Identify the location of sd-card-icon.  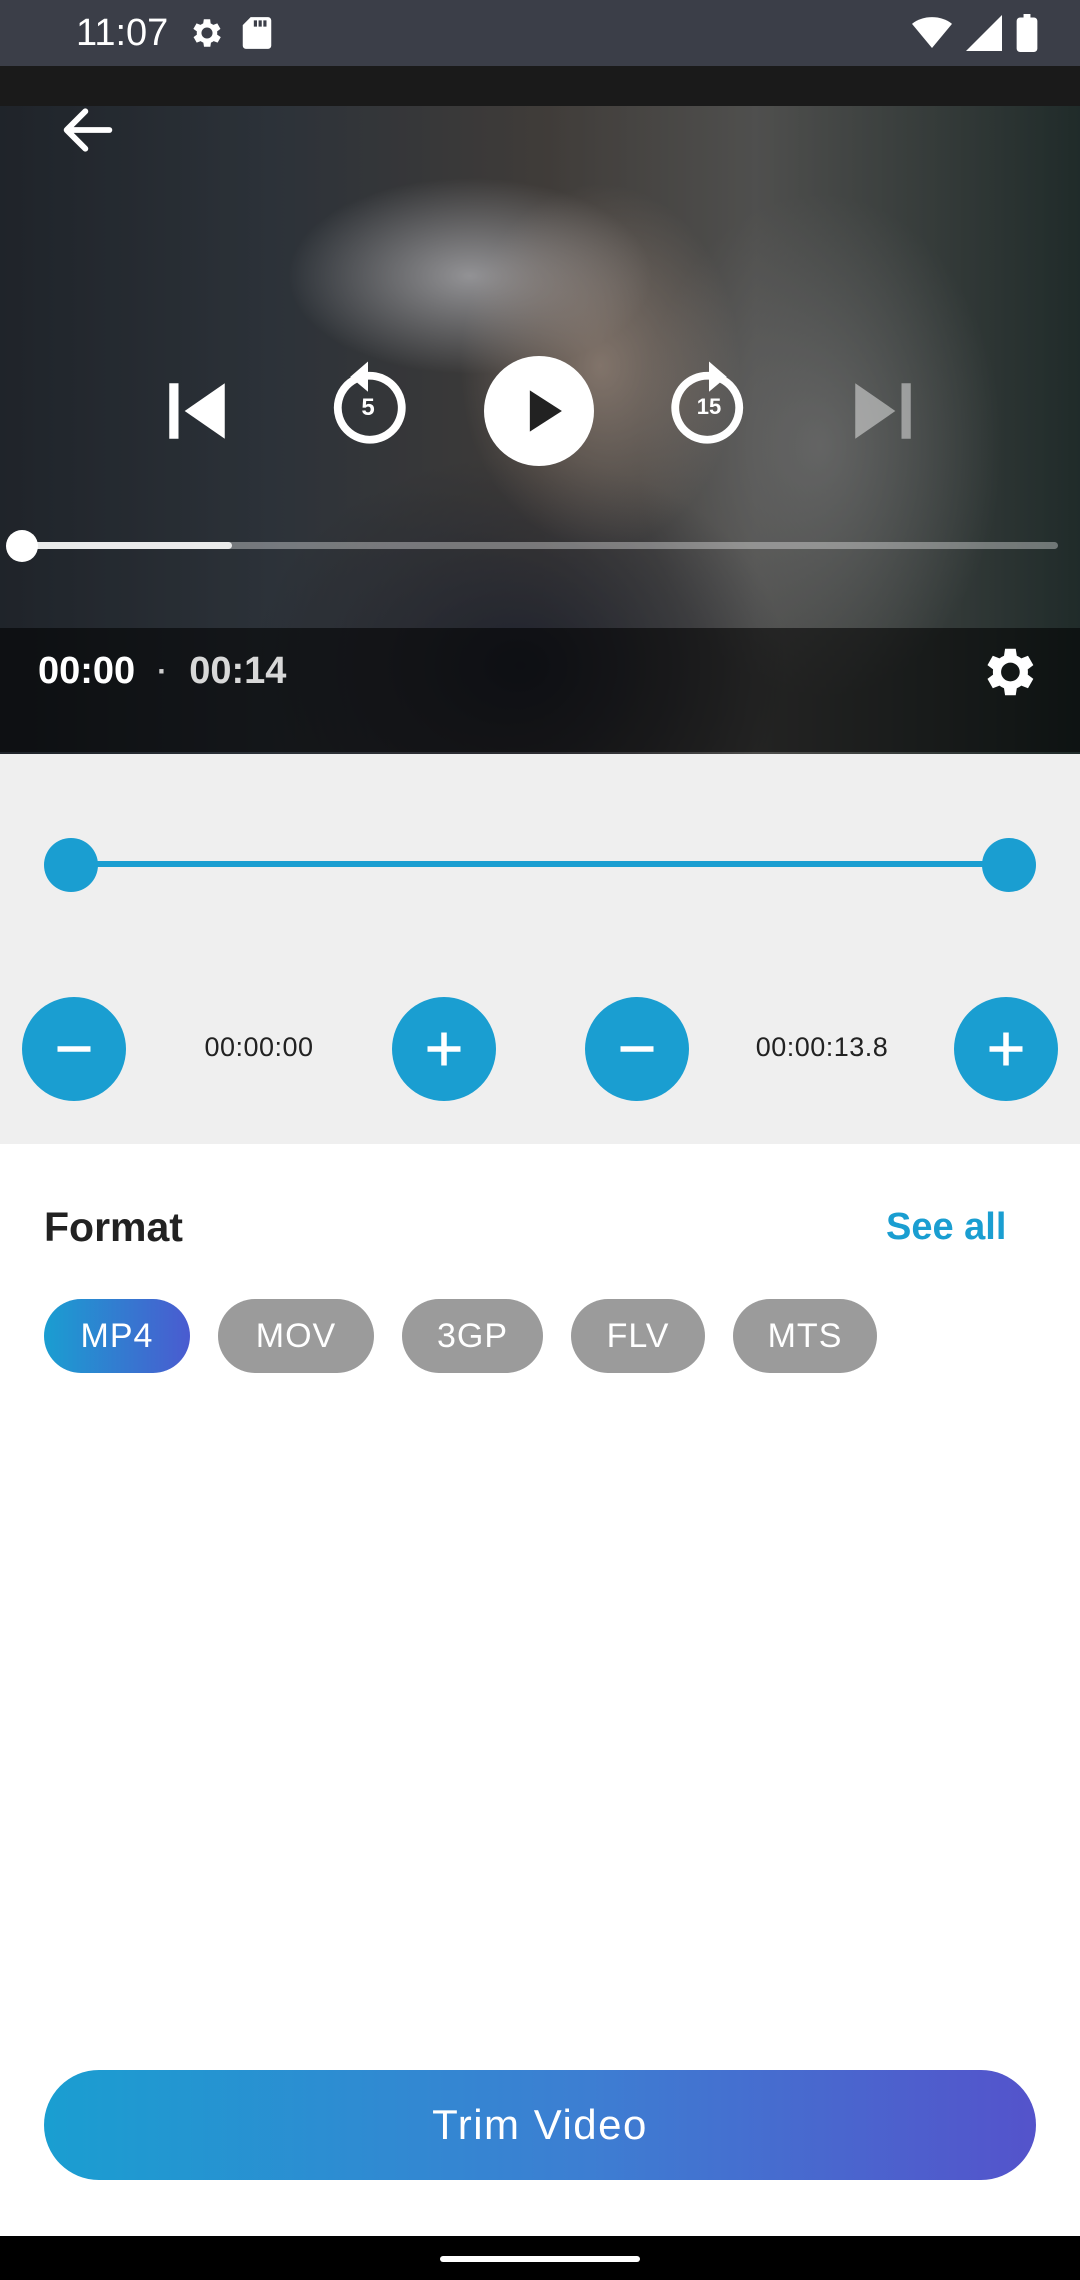
(257, 33).